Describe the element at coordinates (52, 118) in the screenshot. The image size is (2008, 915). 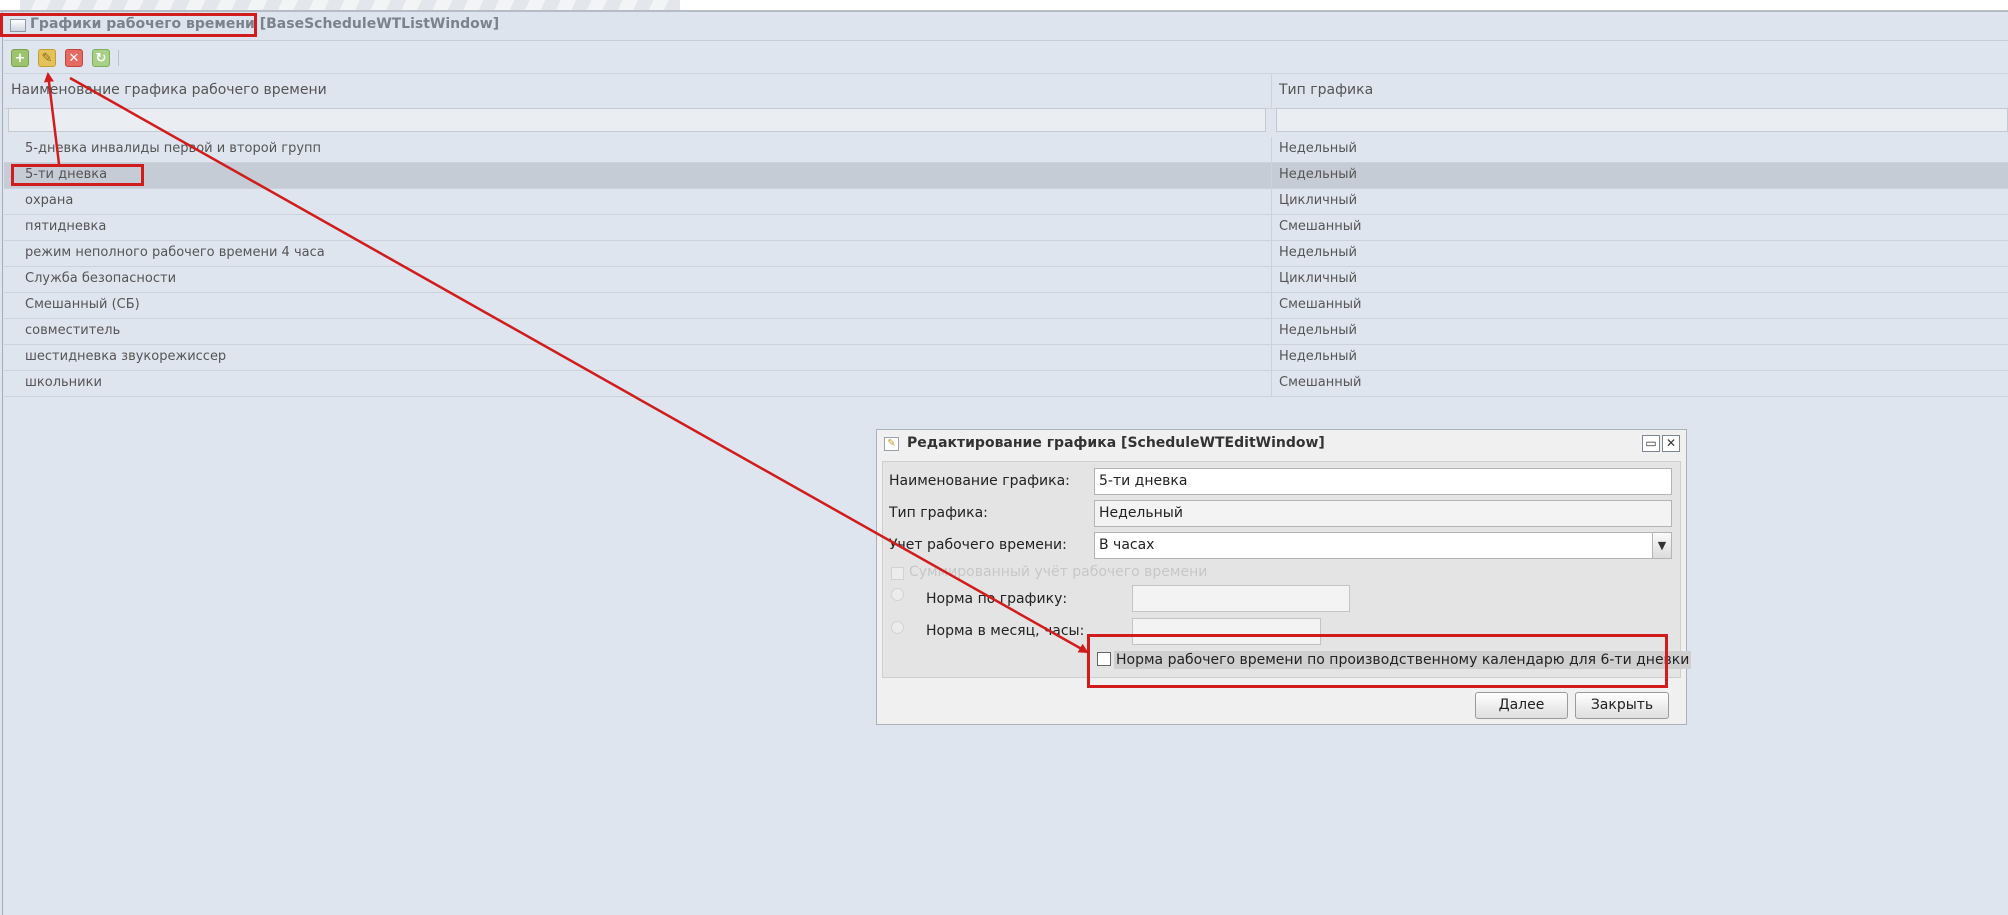
I see `arrow-row-to-edit` at that location.